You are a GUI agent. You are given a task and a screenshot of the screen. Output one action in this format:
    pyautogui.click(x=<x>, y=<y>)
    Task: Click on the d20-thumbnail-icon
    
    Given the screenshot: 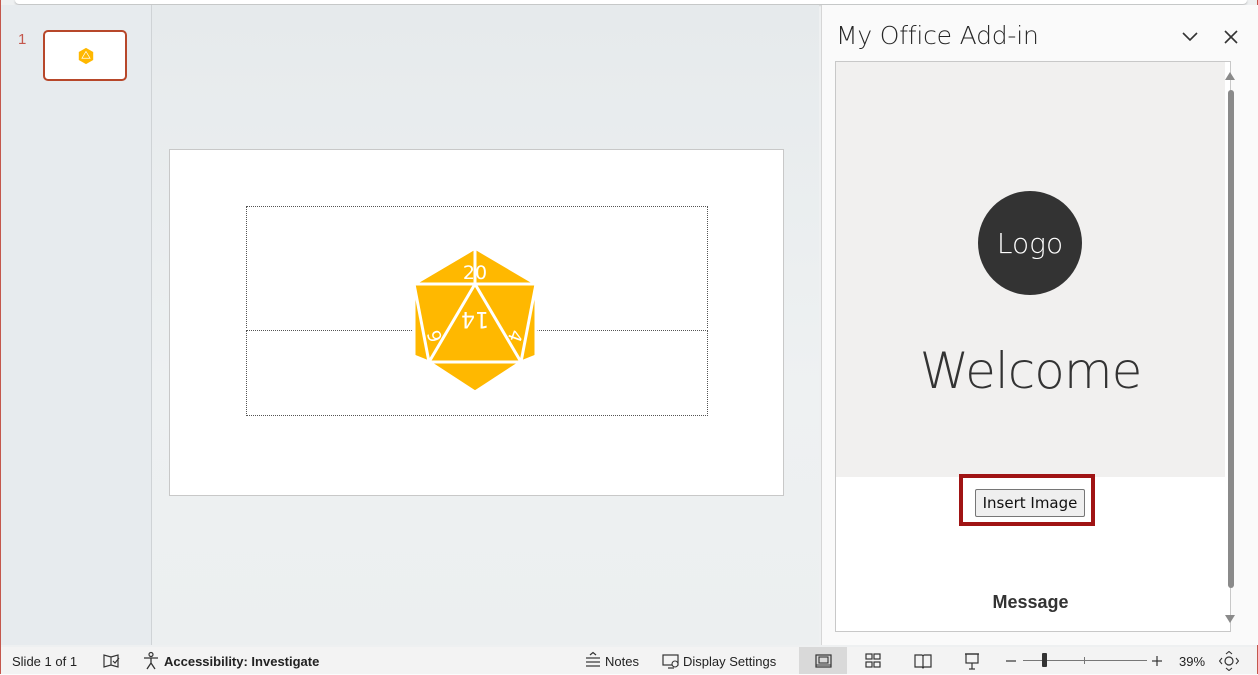 What is the action you would take?
    pyautogui.click(x=86, y=56)
    